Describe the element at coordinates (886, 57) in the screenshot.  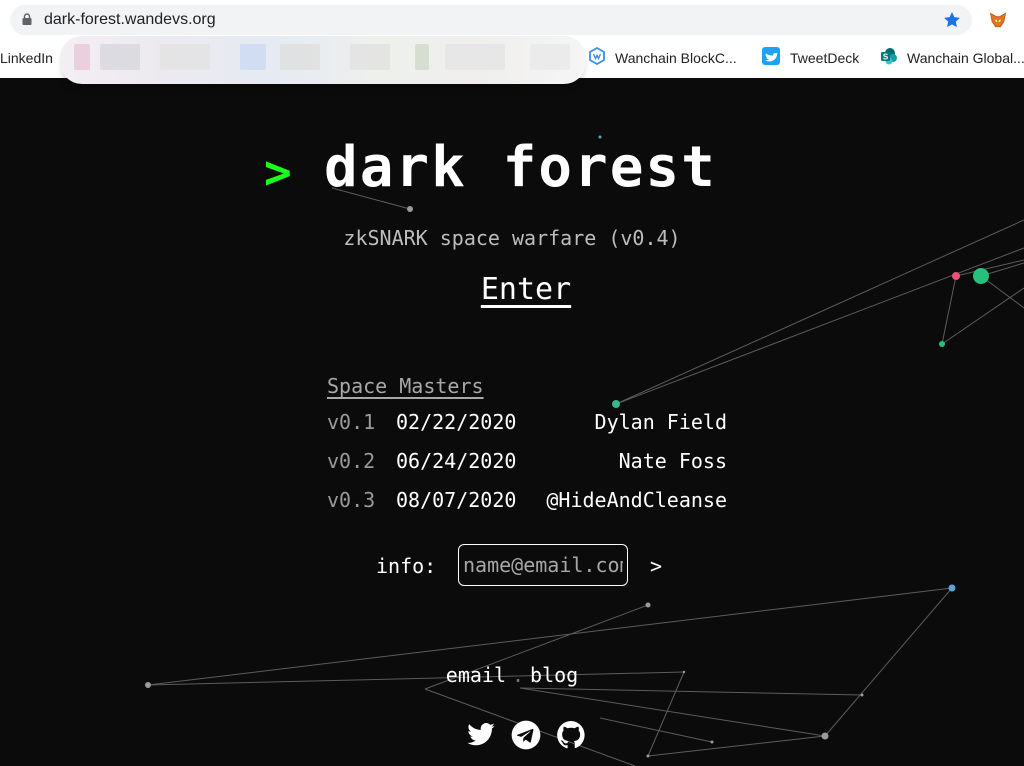
I see `svg-text: S` at that location.